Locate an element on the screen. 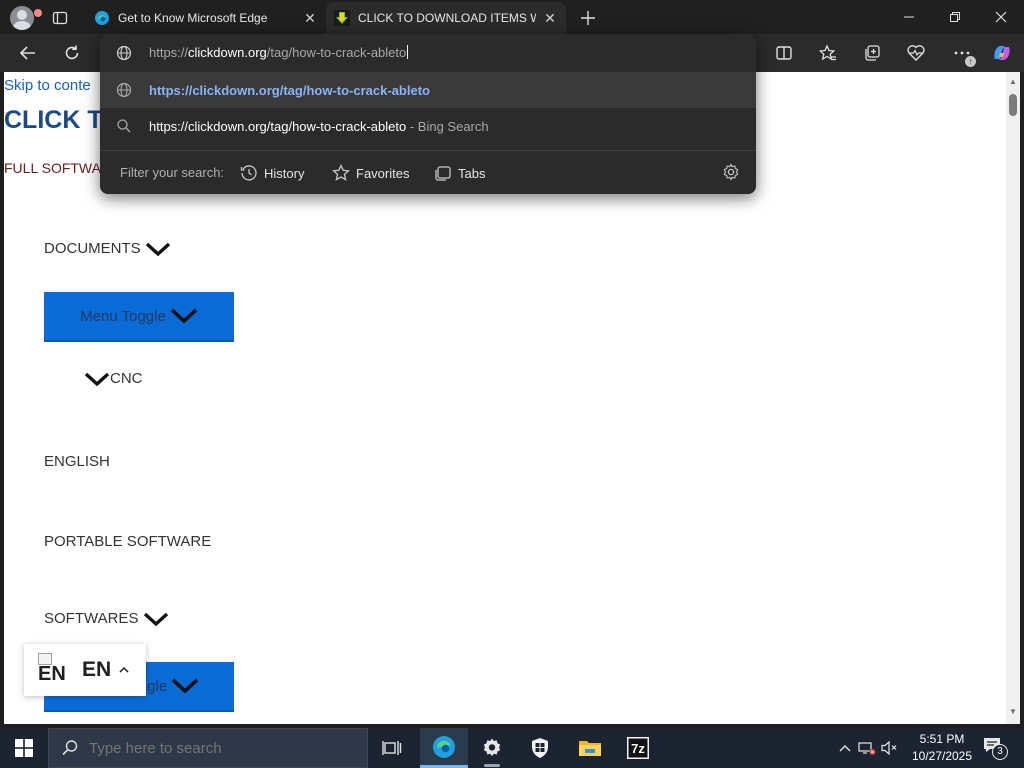 The height and width of the screenshot is (768, 1024). windows-taskbar: 7z 5:51 PM 10/27/2025 3 is located at coordinates (512, 748).